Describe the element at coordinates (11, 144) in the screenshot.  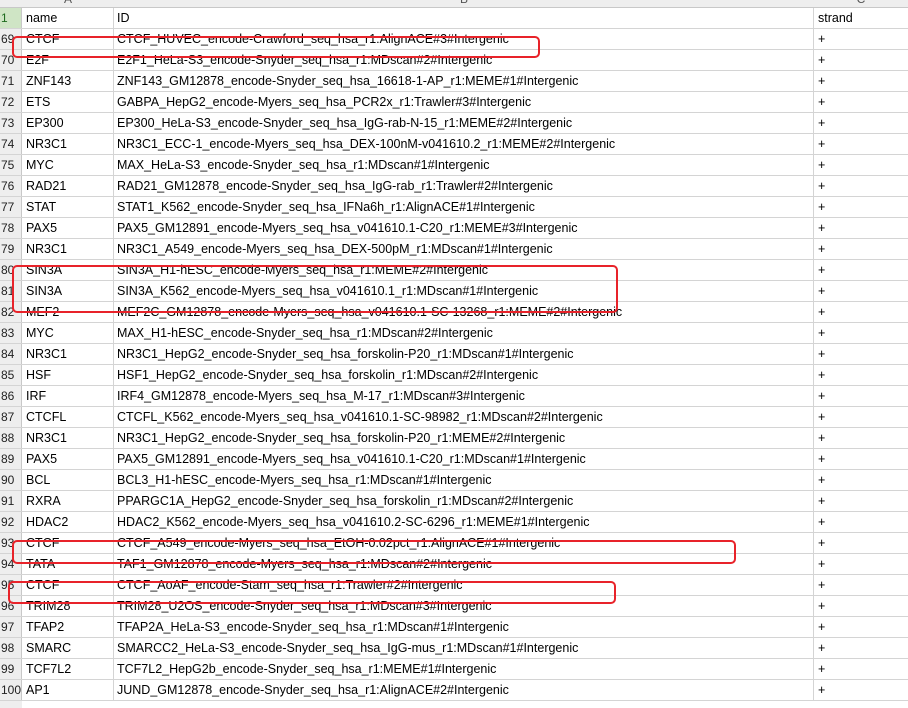
I see `row-number: 74` at that location.